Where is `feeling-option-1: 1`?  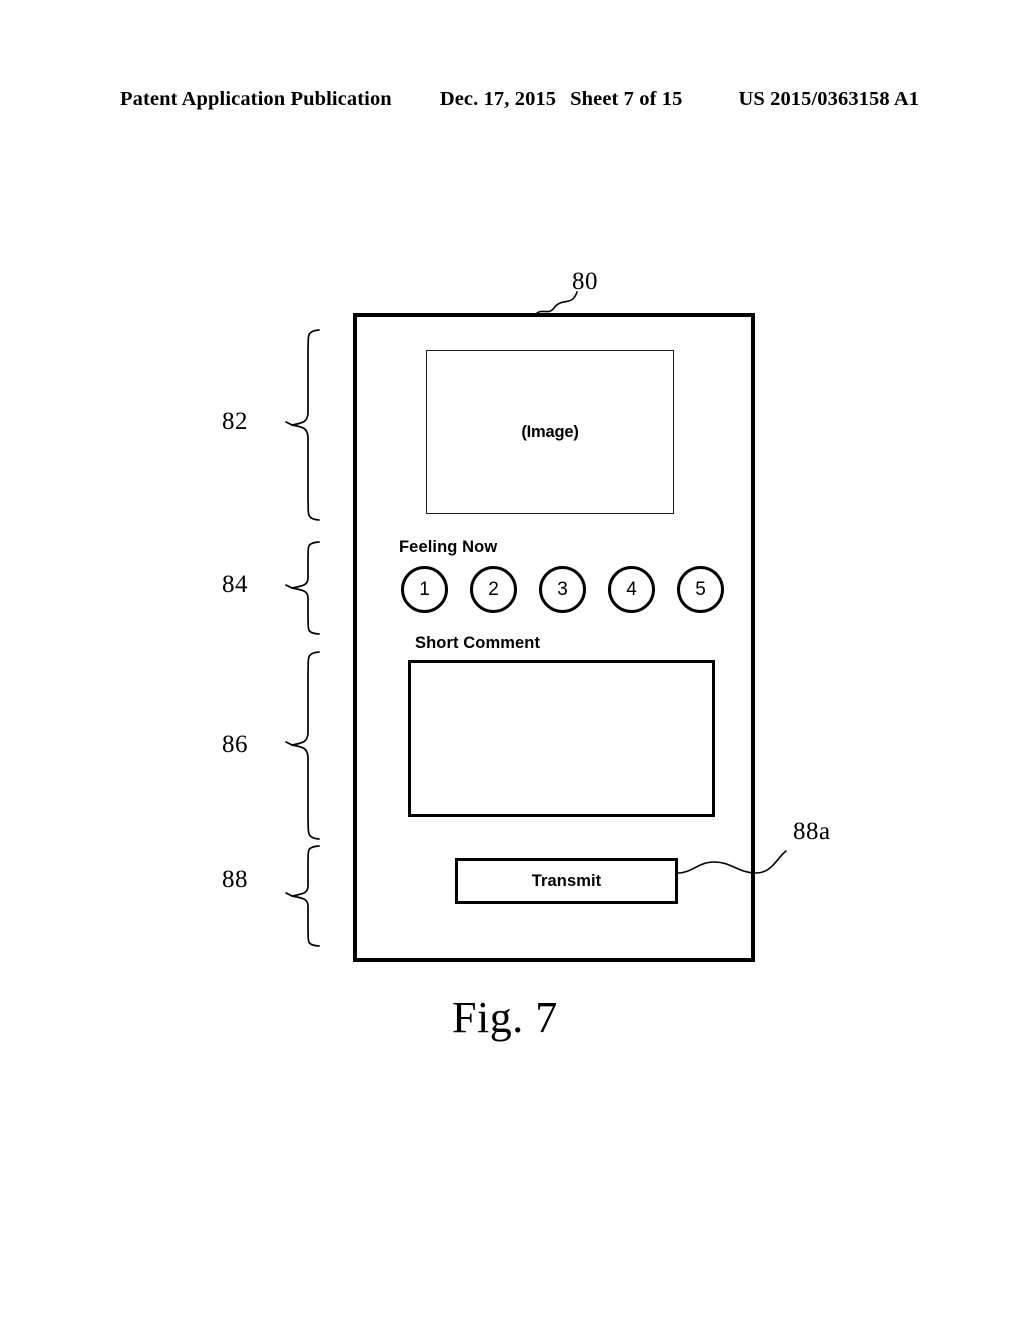 feeling-option-1: 1 is located at coordinates (424, 589).